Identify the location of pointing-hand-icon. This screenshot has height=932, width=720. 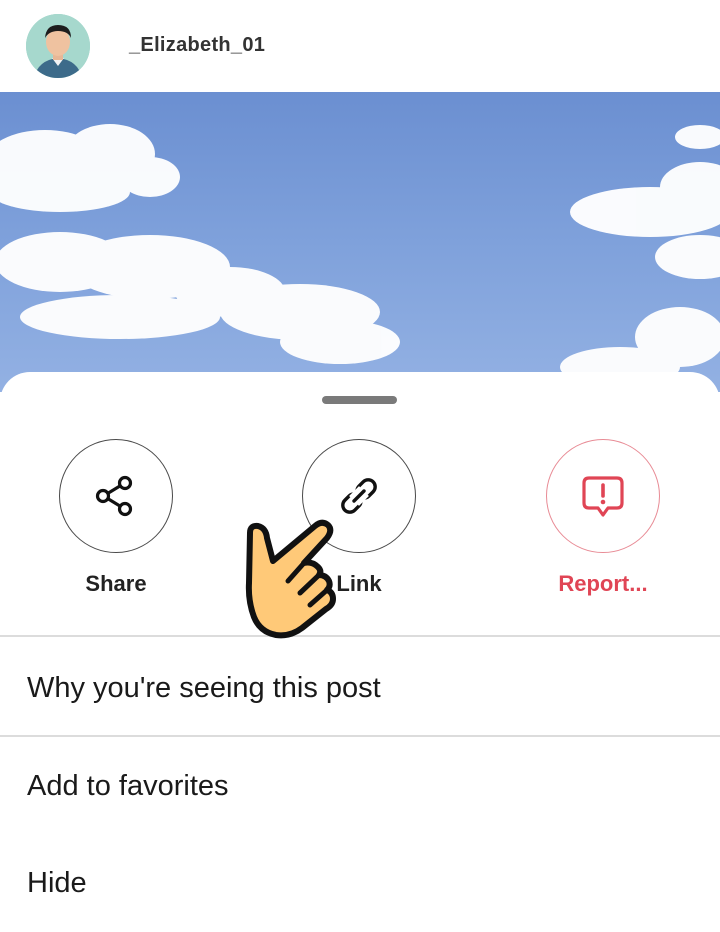
(290, 579).